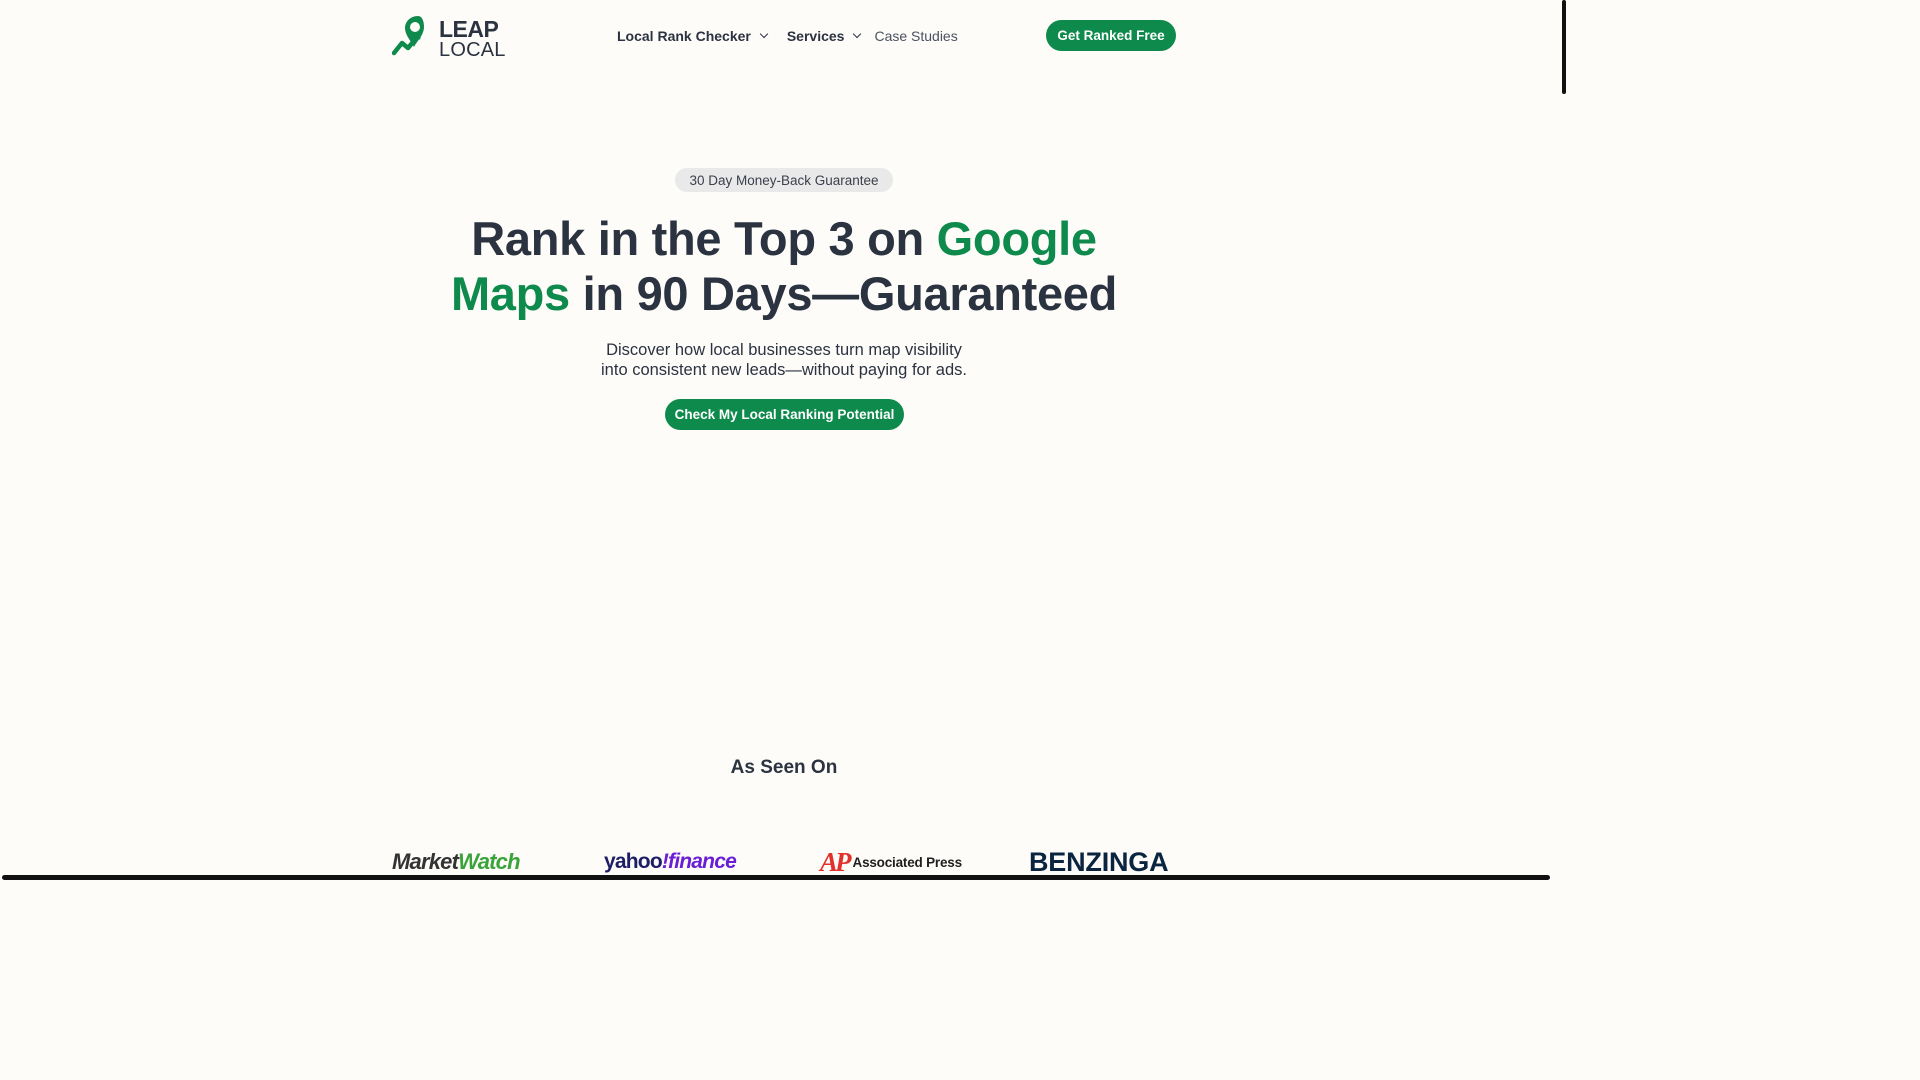 The width and height of the screenshot is (1920, 1080). What do you see at coordinates (699, 861) in the screenshot?
I see `yahoo-logo-part2: !finance` at bounding box center [699, 861].